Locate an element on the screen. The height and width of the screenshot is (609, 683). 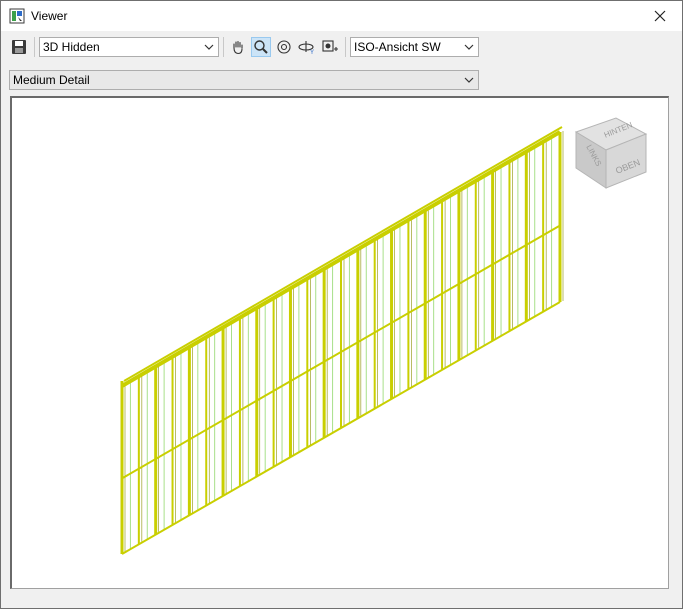
camera-button is located at coordinates (330, 47).